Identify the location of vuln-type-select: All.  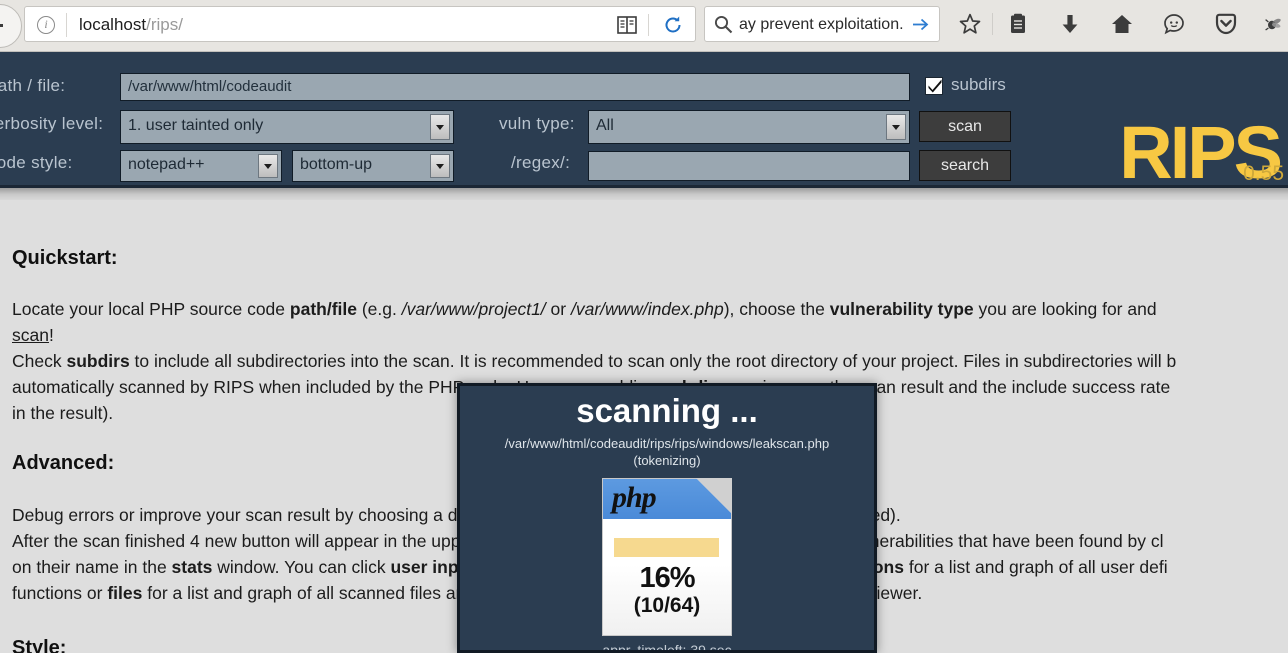
(749, 127).